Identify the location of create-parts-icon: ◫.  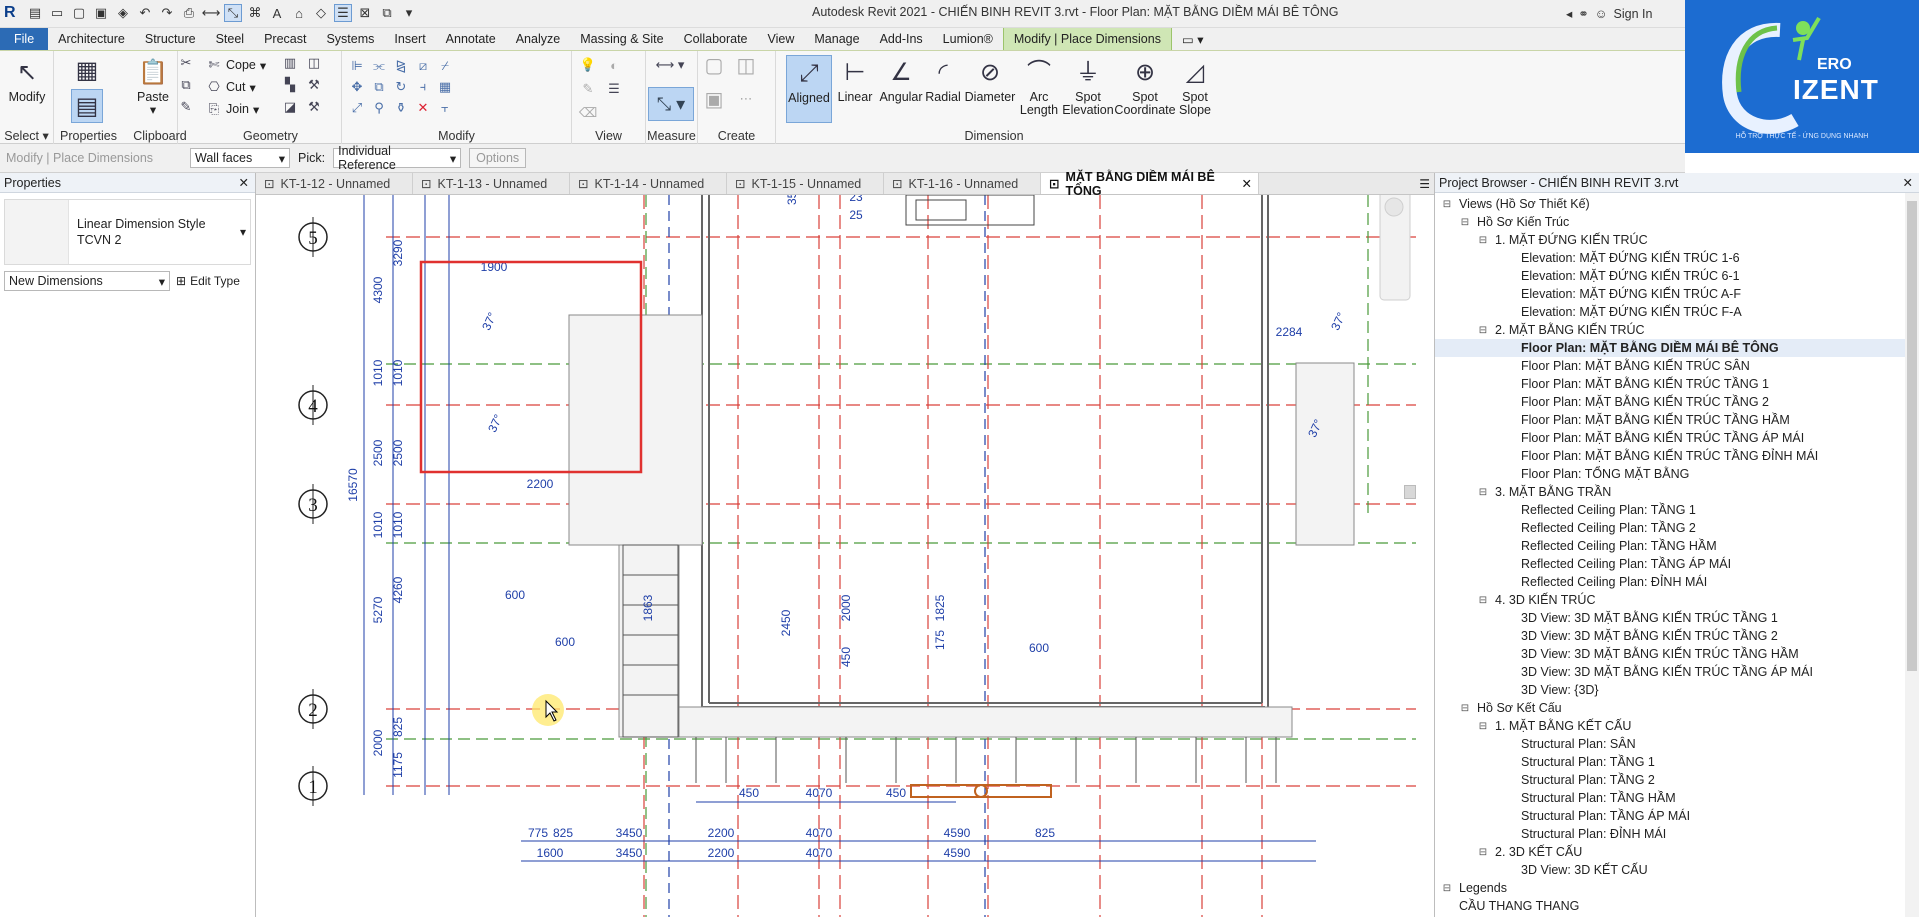
(746, 66).